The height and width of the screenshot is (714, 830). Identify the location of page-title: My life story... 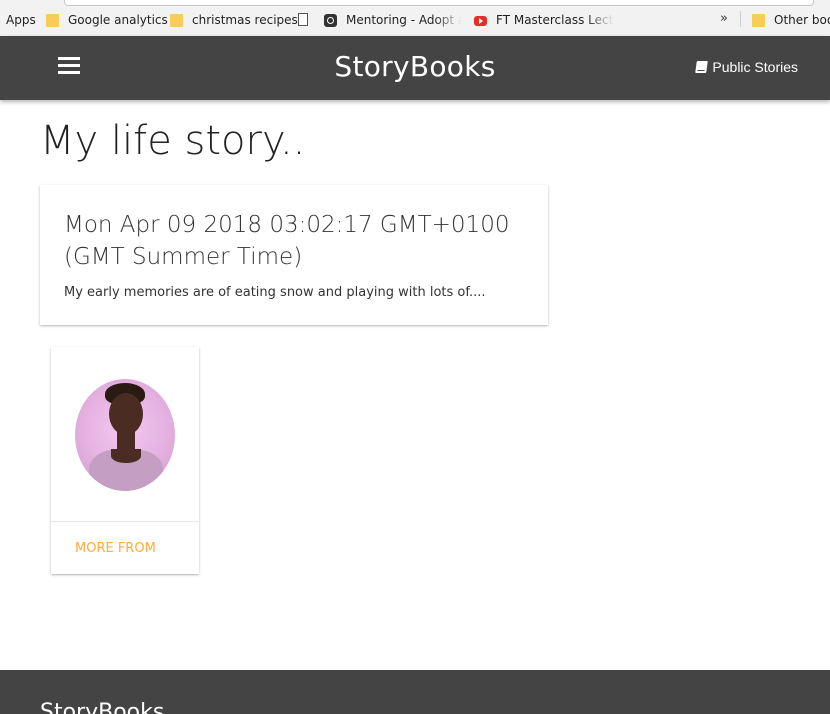
(173, 141).